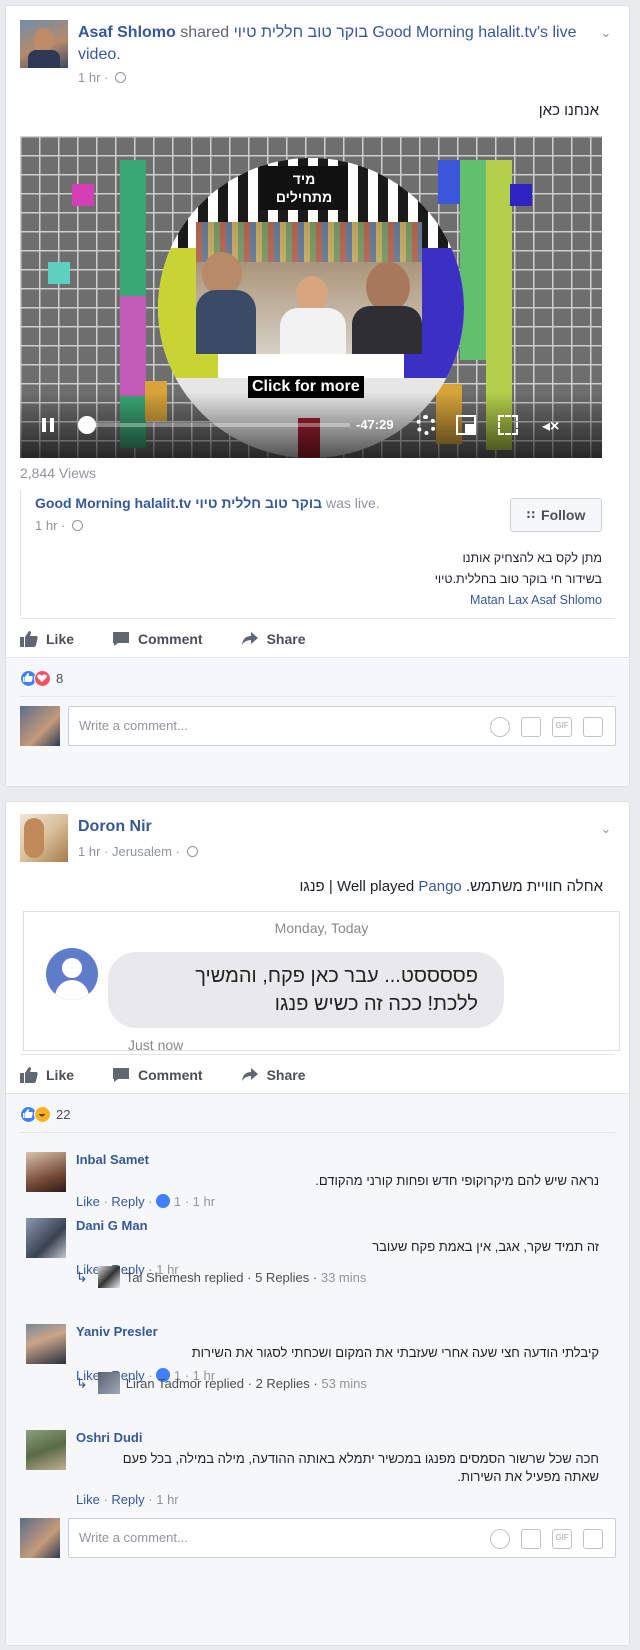  Describe the element at coordinates (317, 1132) in the screenshot. I see `divider` at that location.